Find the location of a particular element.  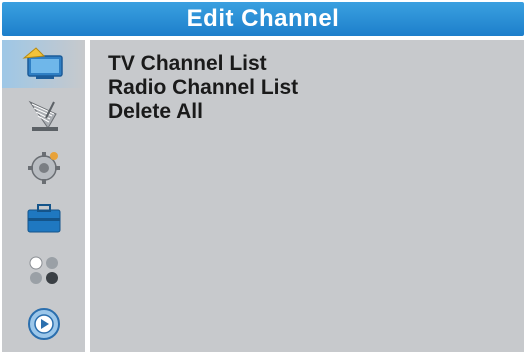

games-icon is located at coordinates (44, 272).